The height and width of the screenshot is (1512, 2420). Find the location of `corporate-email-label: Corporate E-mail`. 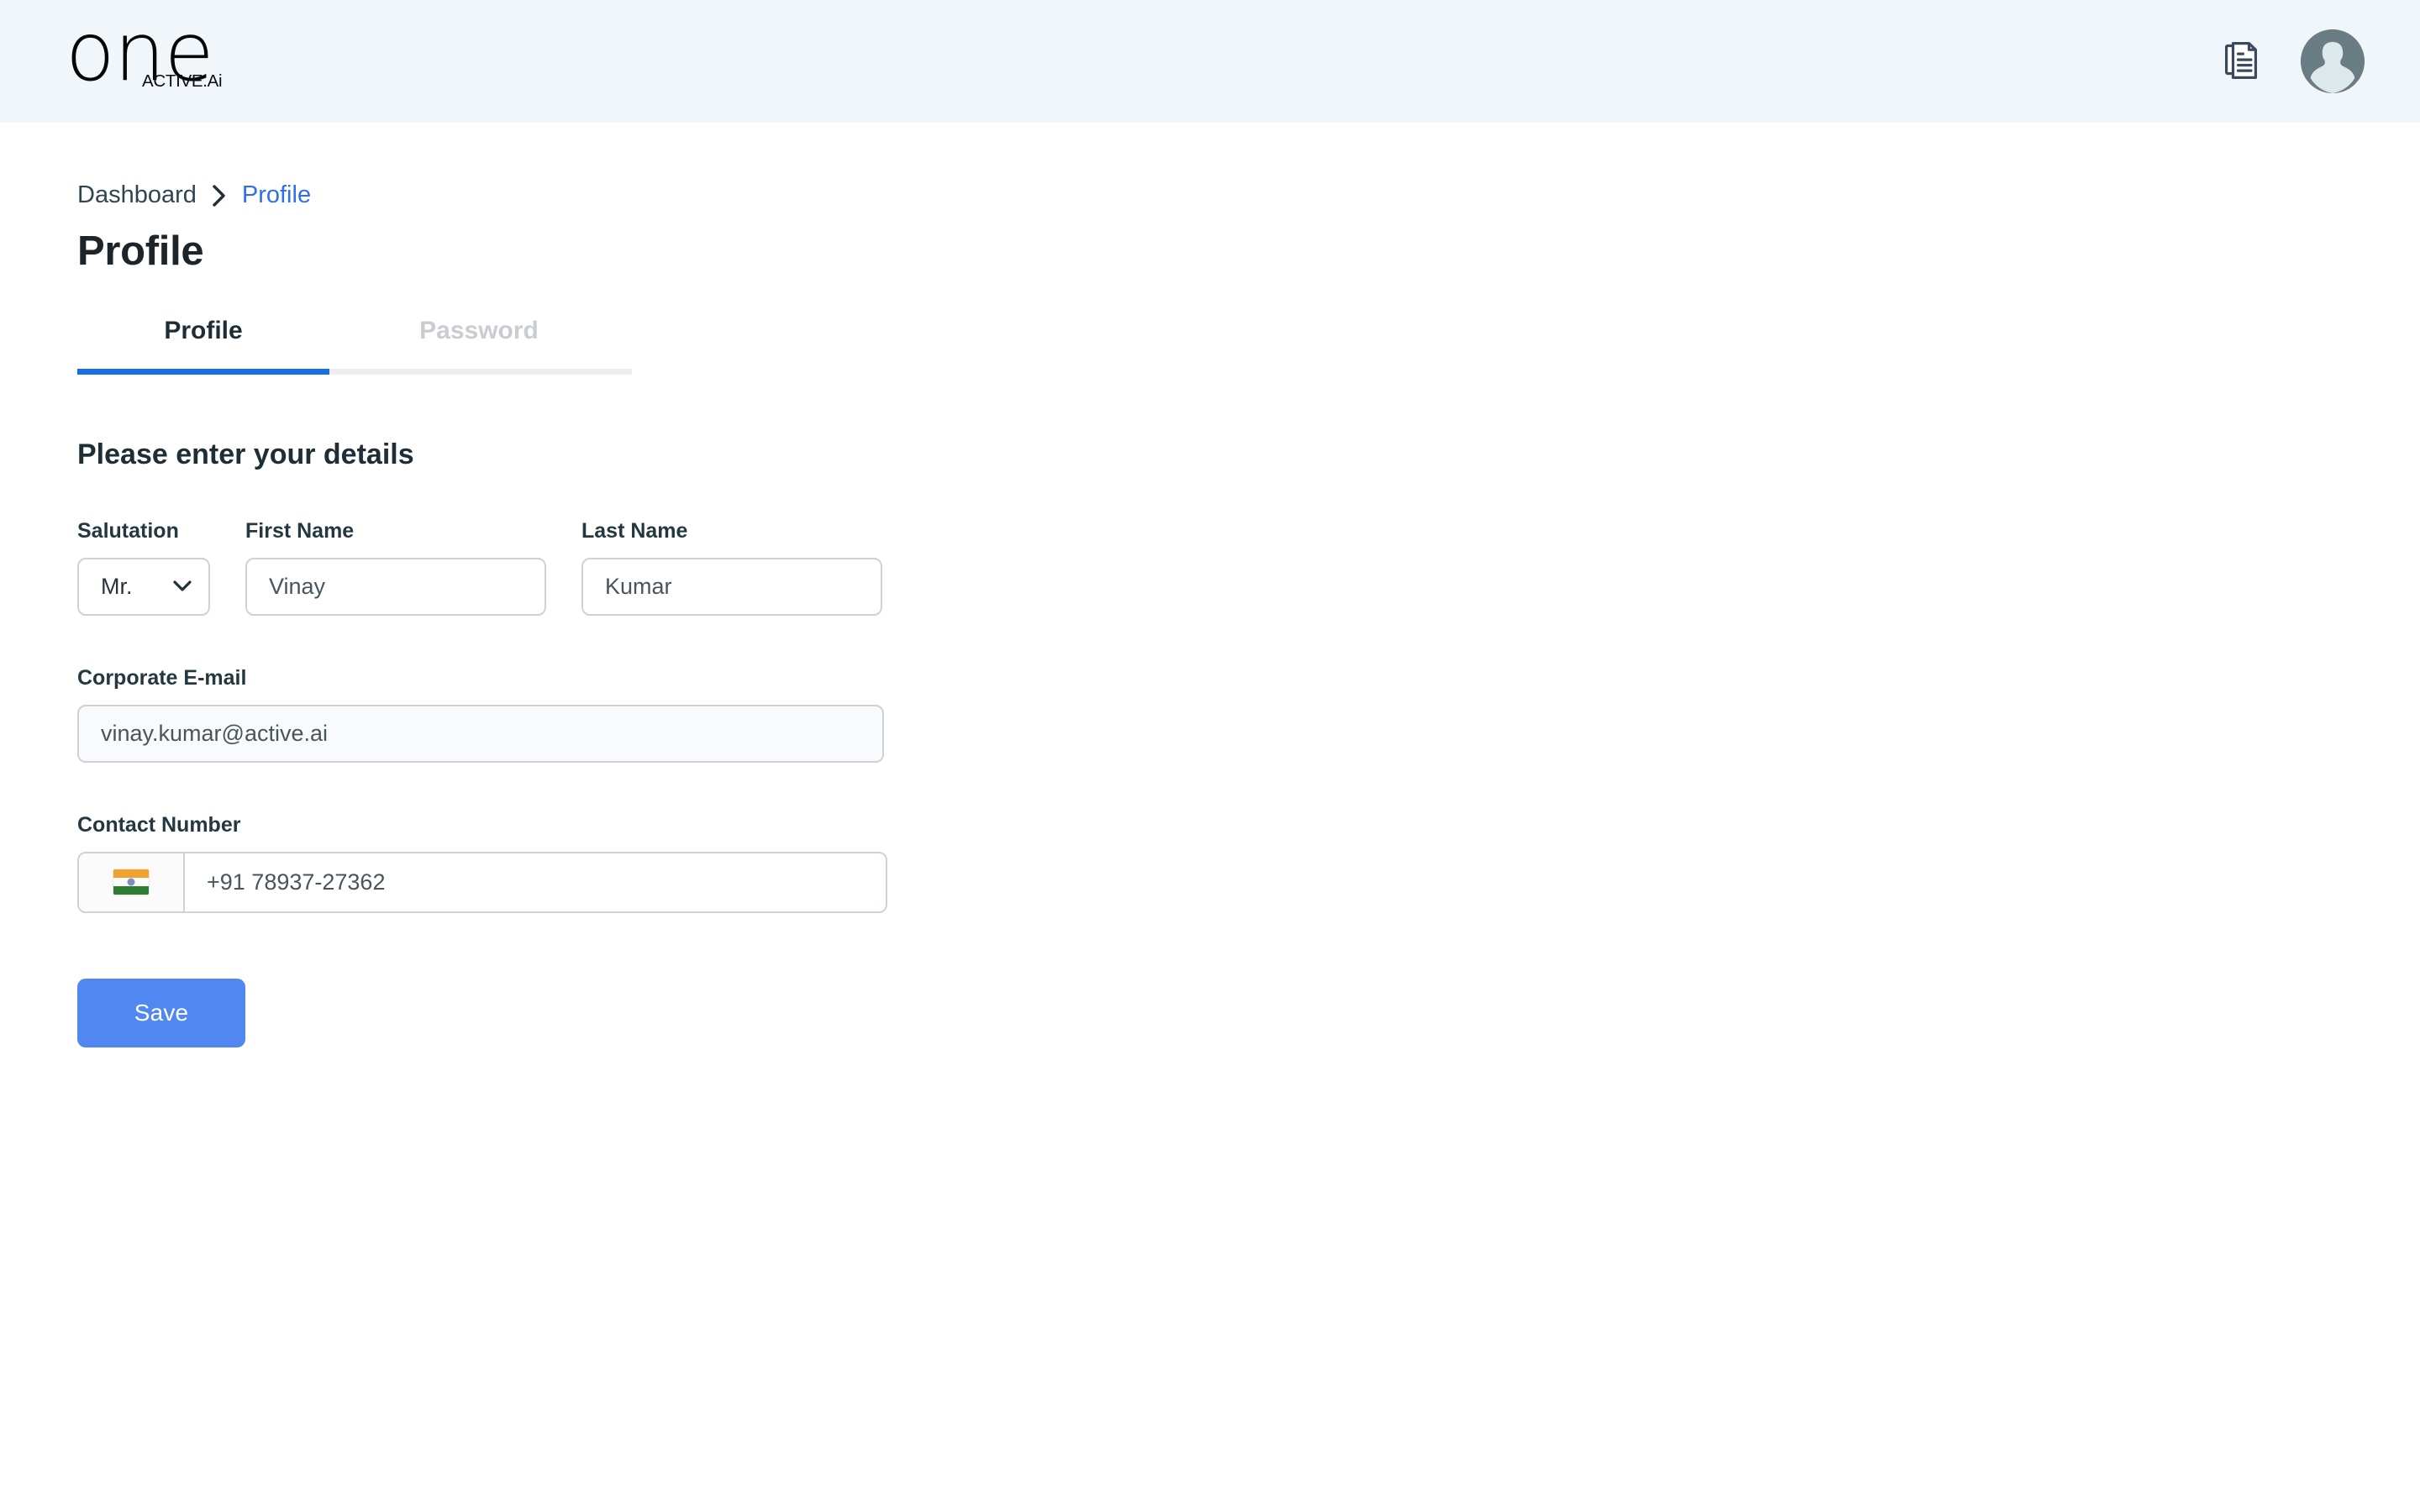

corporate-email-label: Corporate E-mail is located at coordinates (162, 677).